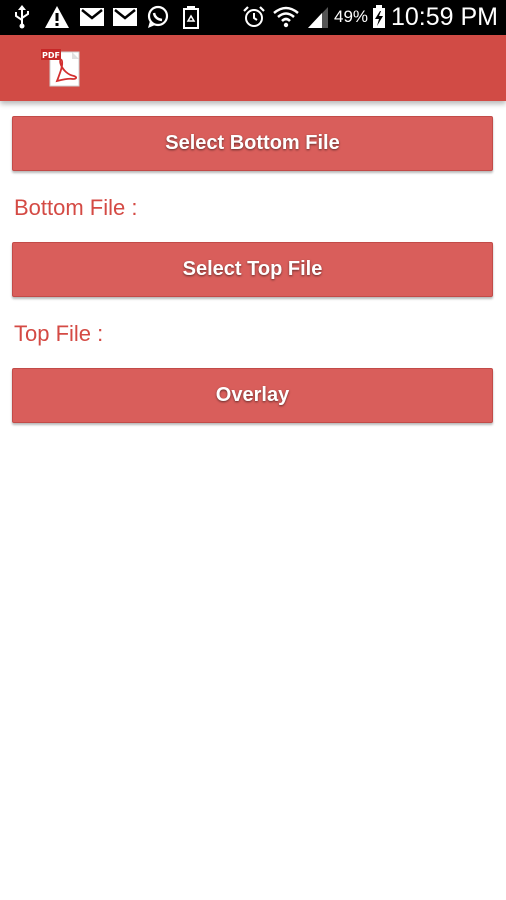  I want to click on bottom-file-label: Bottom File :, so click(76, 207).